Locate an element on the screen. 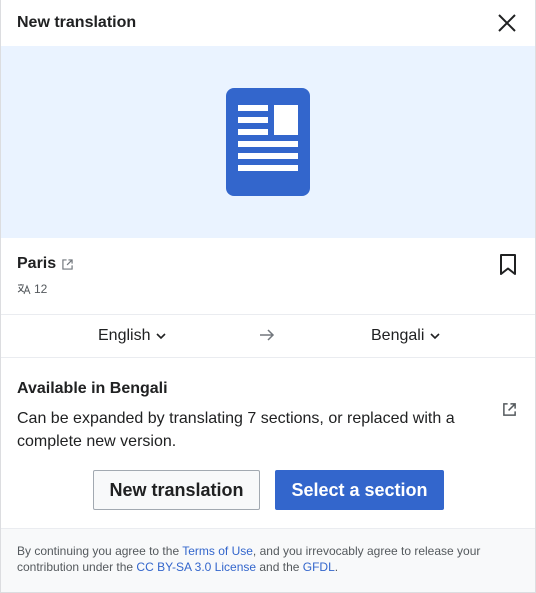  footer-text-and: and the is located at coordinates (279, 567).